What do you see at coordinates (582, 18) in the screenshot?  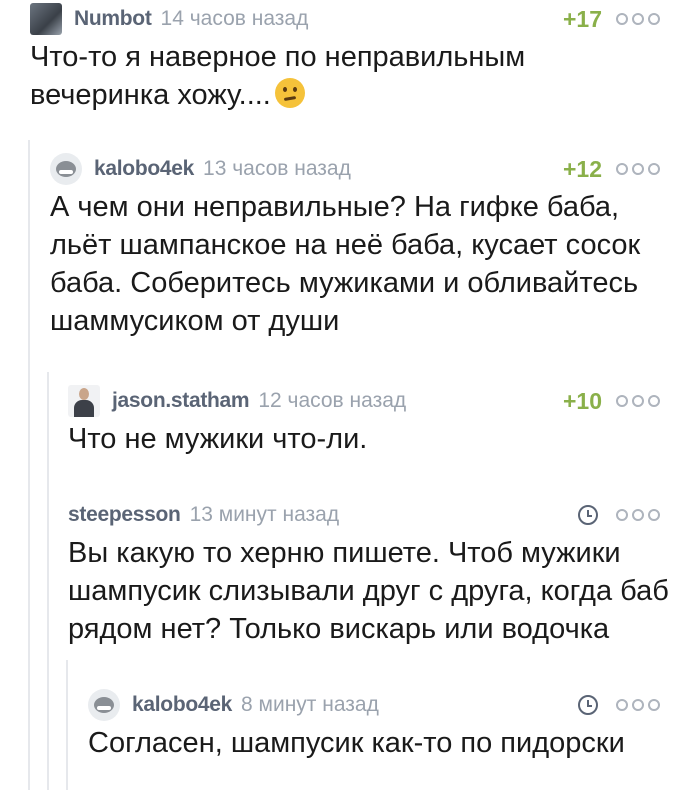 I see `rating-value: +17` at bounding box center [582, 18].